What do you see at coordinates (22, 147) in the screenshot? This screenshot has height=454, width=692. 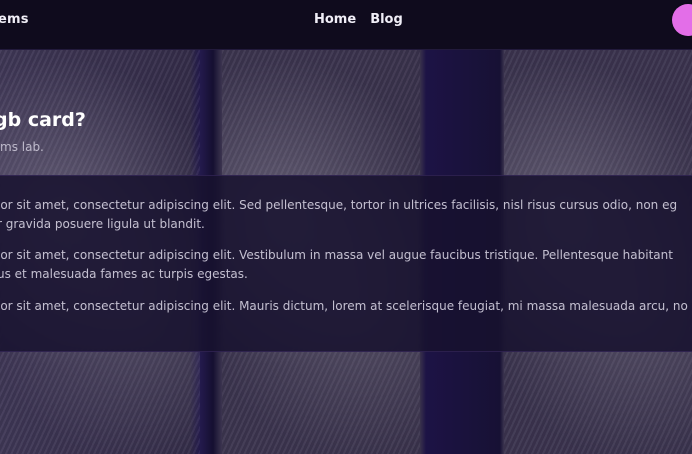 I see `page-subtitle: ms lab.` at bounding box center [22, 147].